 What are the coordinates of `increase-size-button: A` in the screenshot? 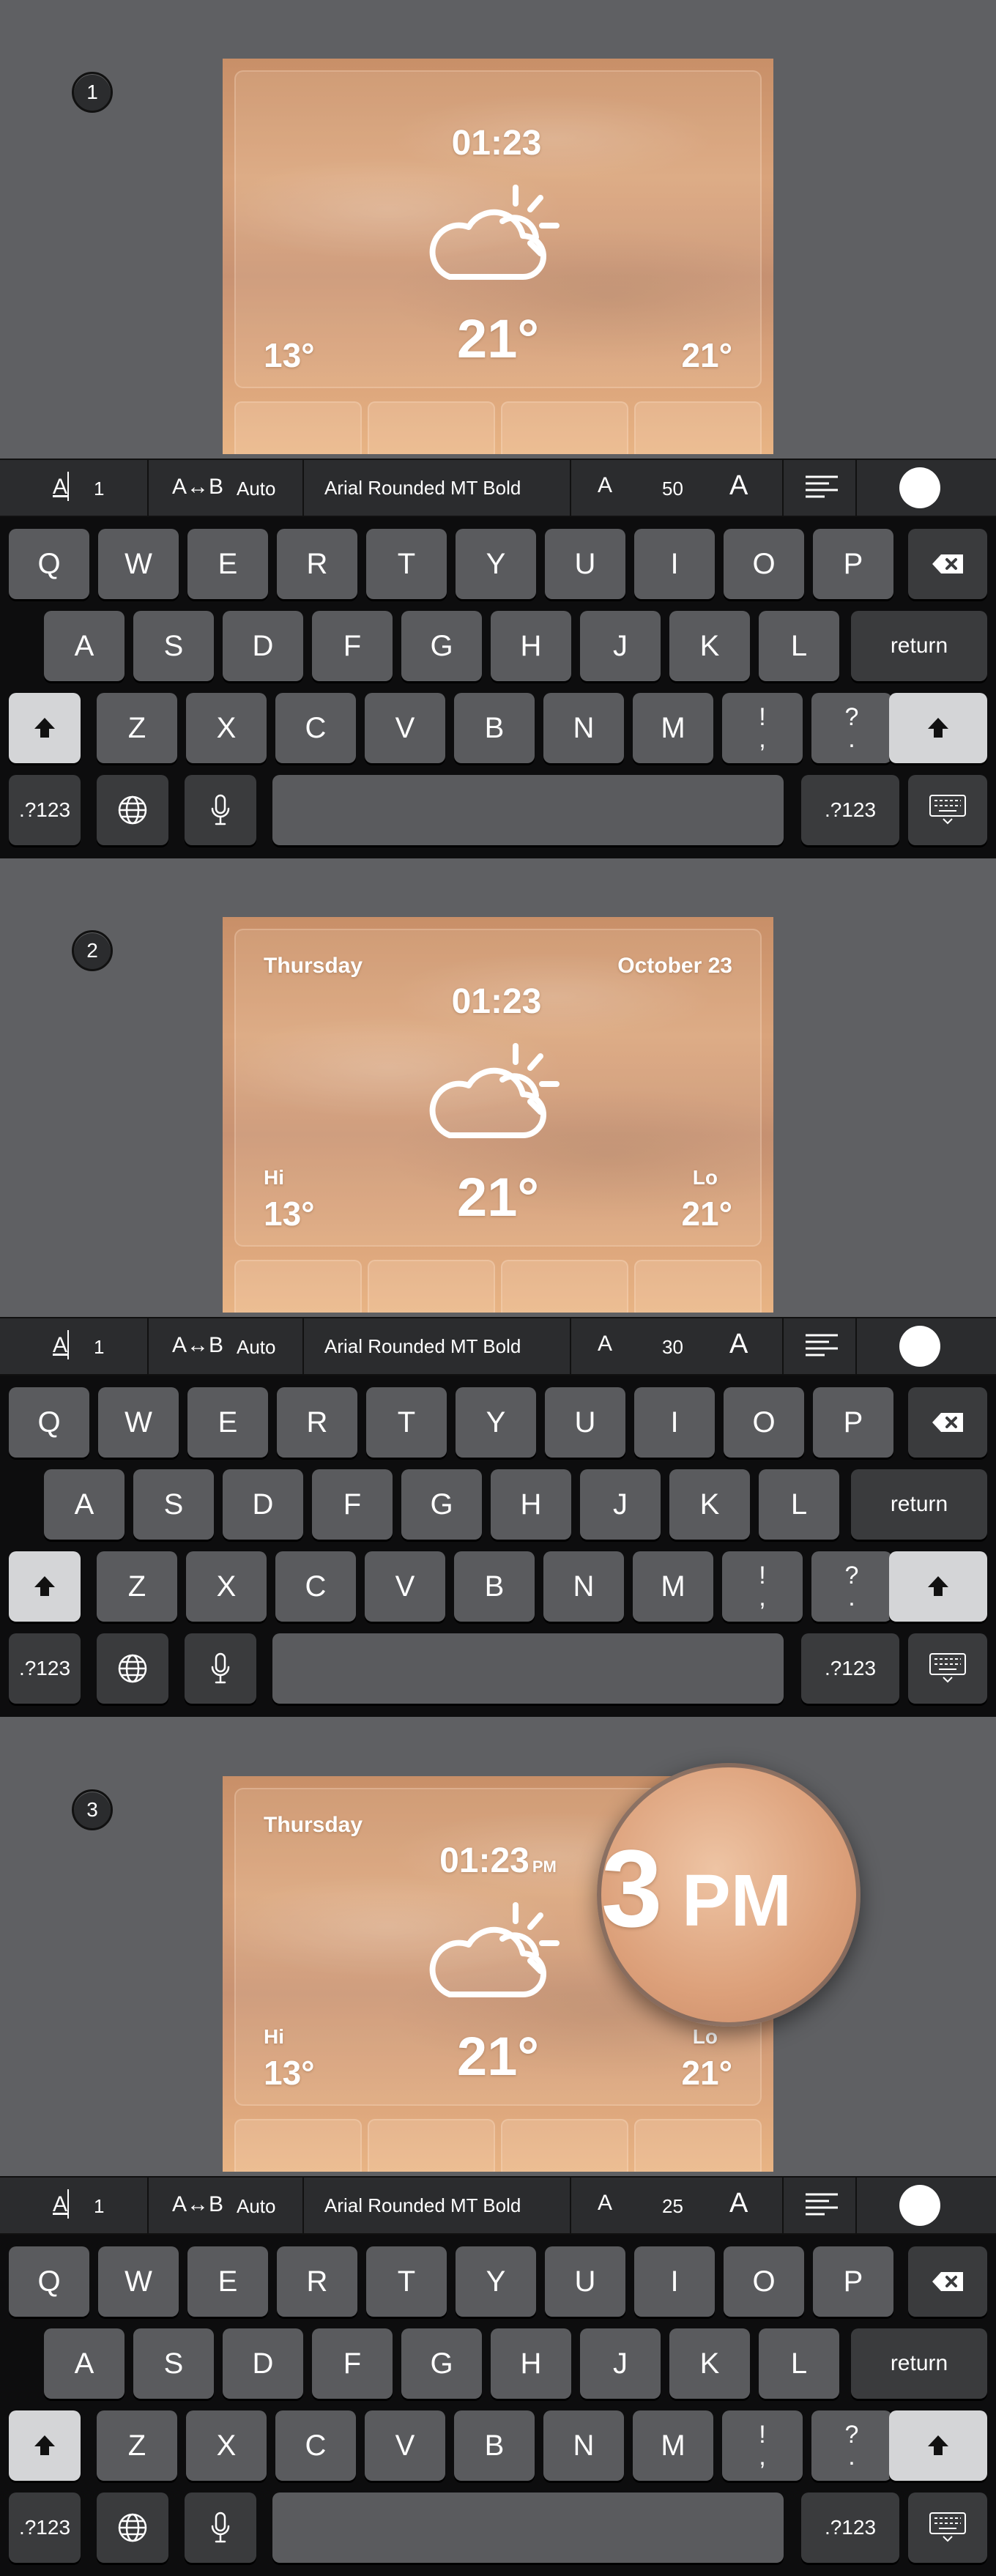 It's located at (738, 486).